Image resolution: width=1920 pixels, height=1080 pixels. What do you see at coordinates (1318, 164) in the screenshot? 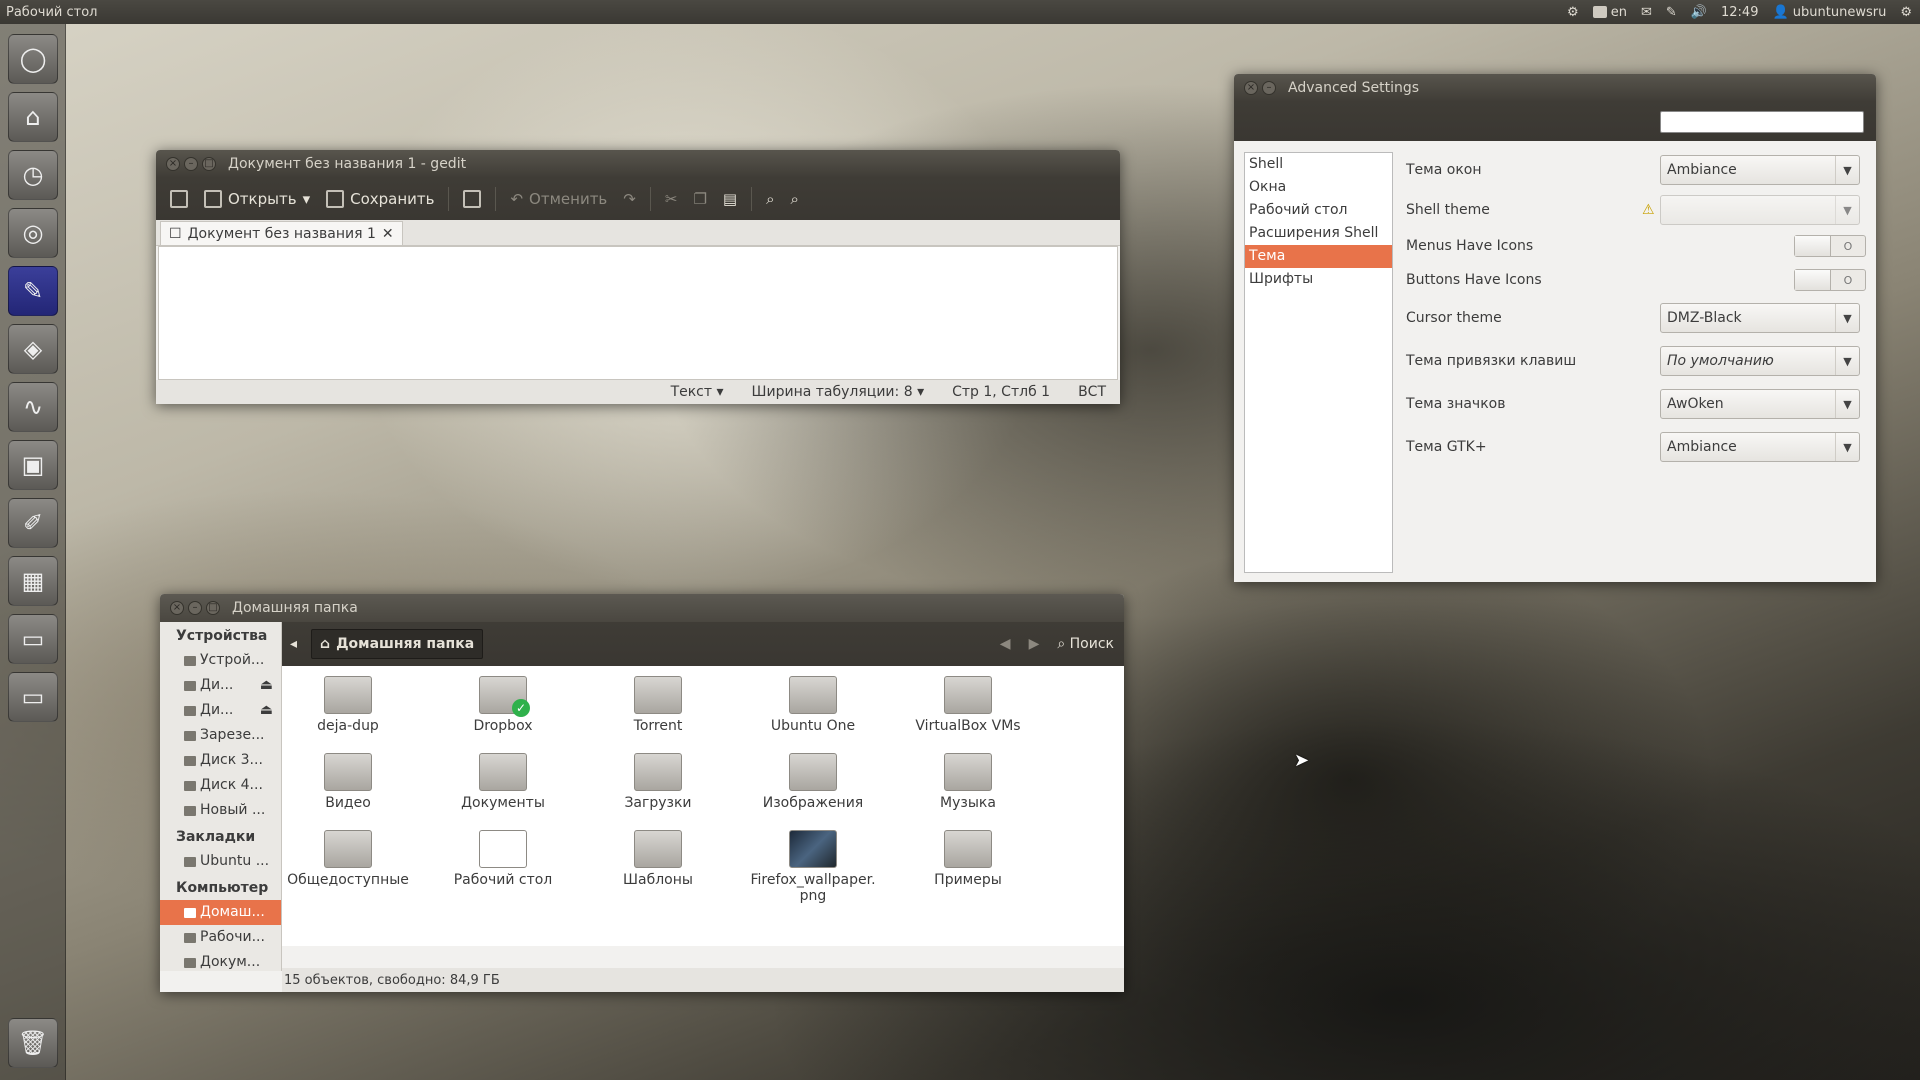
I see `category-item: Shell` at bounding box center [1318, 164].